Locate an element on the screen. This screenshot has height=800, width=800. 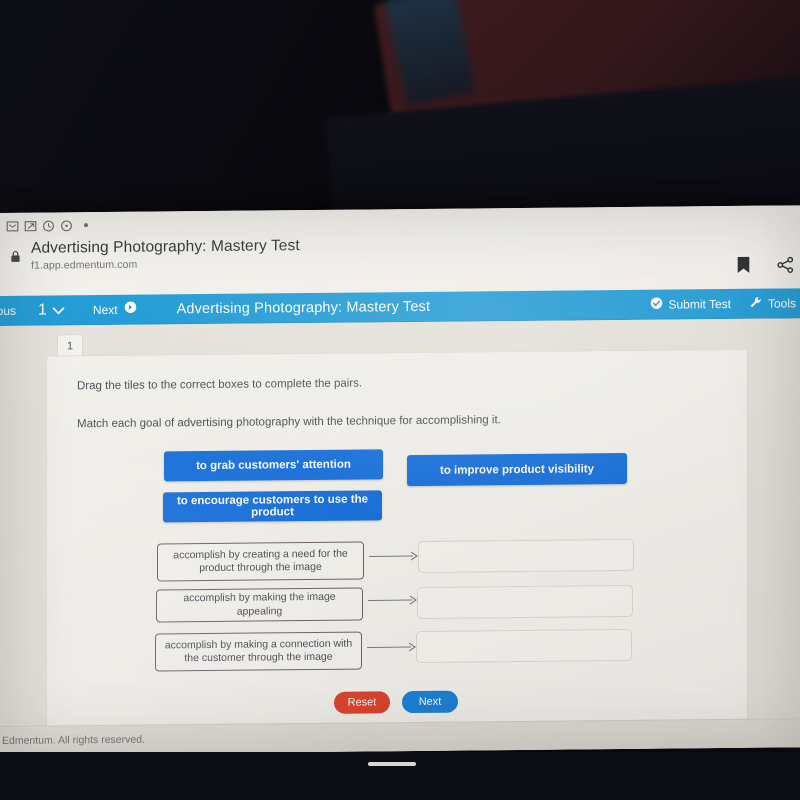
copyright-text: Edmentum. All rights reserved. is located at coordinates (73, 740).